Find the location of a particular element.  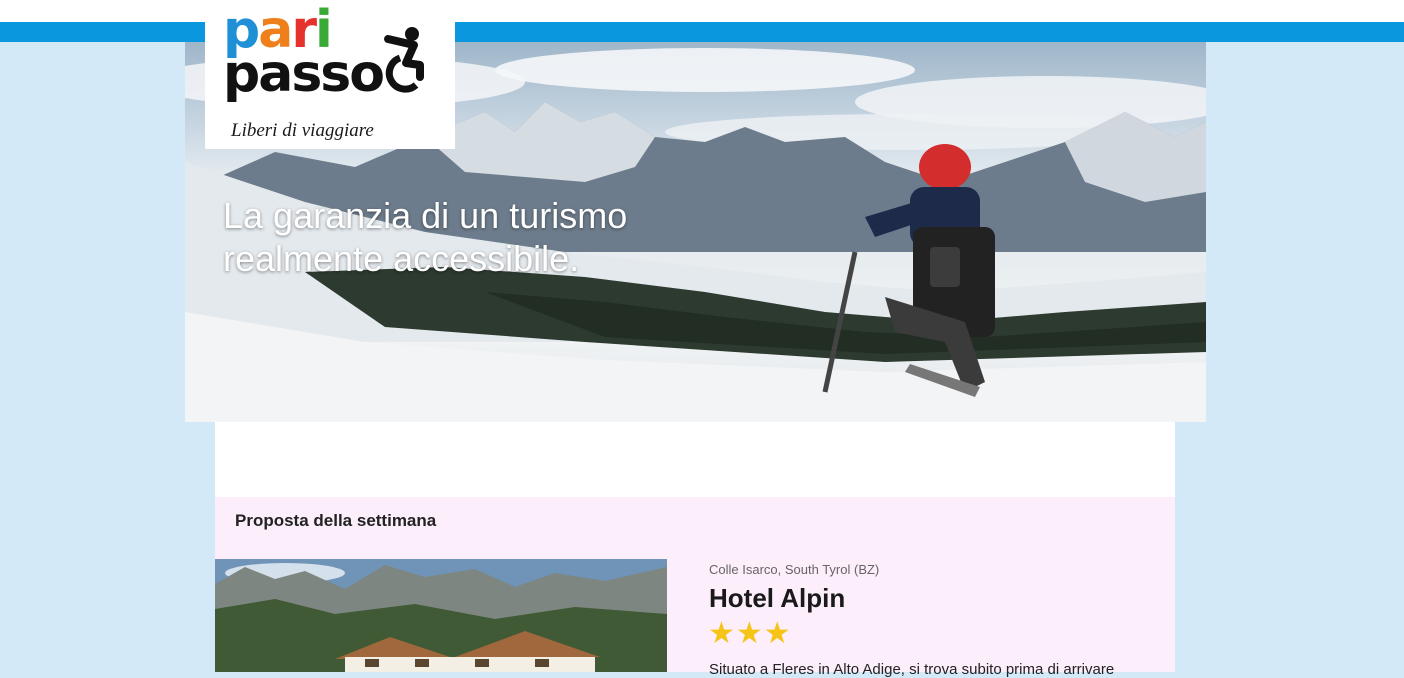

site-logo: pari passo Liberi di viaggiare is located at coordinates (330, 74).